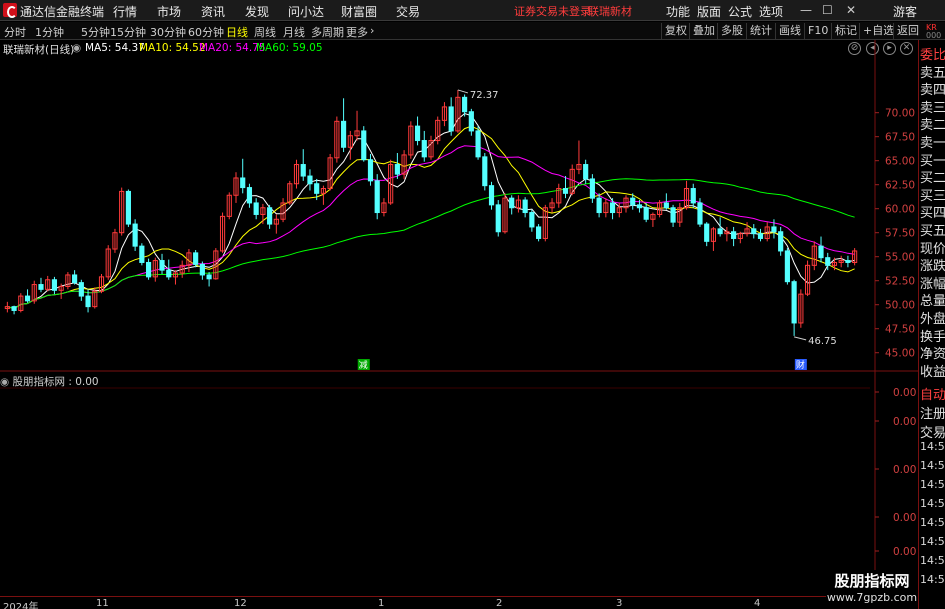 The width and height of the screenshot is (945, 609). What do you see at coordinates (932, 91) in the screenshot?
I see `quote-field-label: 卖四` at bounding box center [932, 91].